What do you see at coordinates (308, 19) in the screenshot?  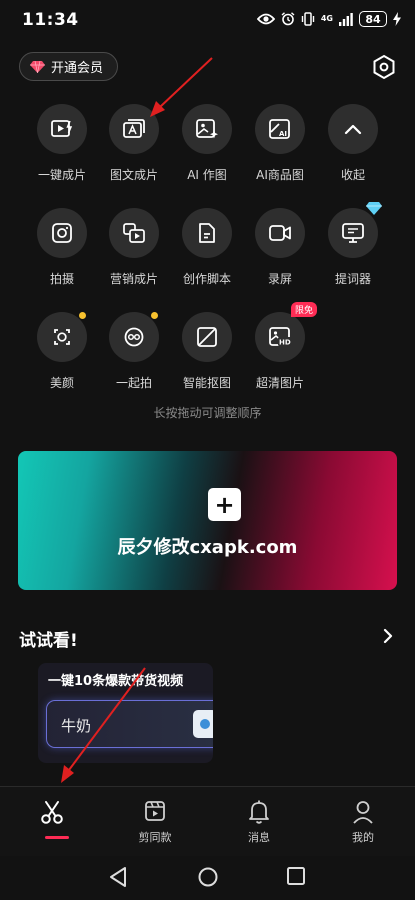 I see `vibrate-icon` at bounding box center [308, 19].